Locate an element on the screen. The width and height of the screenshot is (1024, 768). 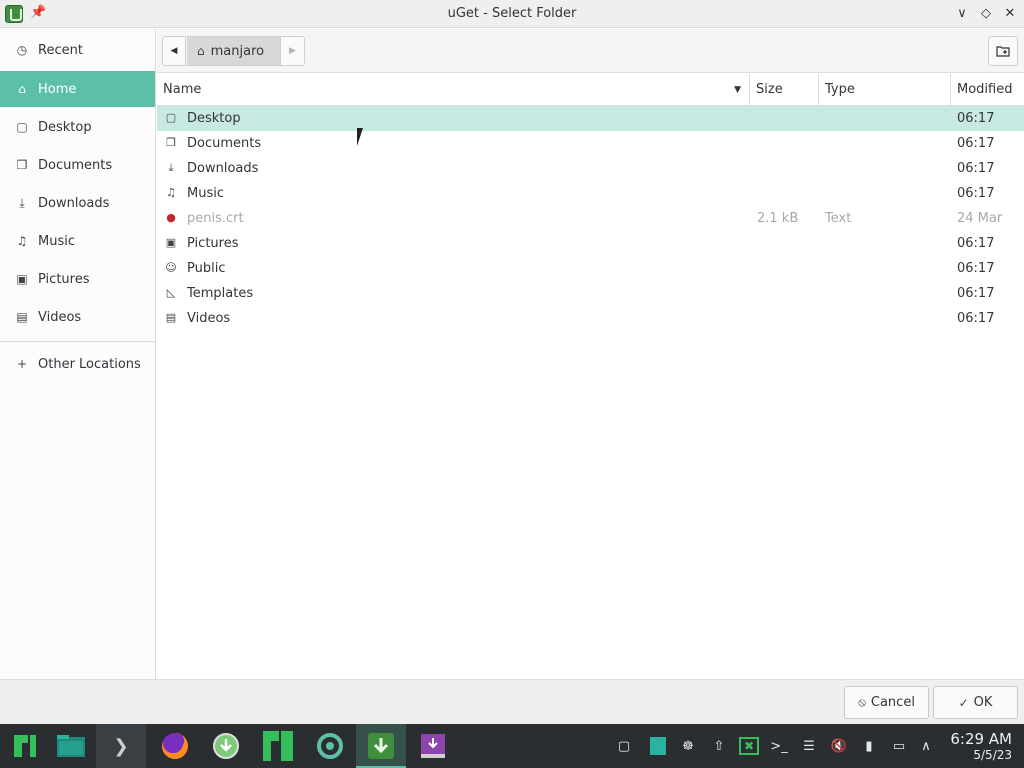
path-forward-button: ▶ is located at coordinates (292, 51).